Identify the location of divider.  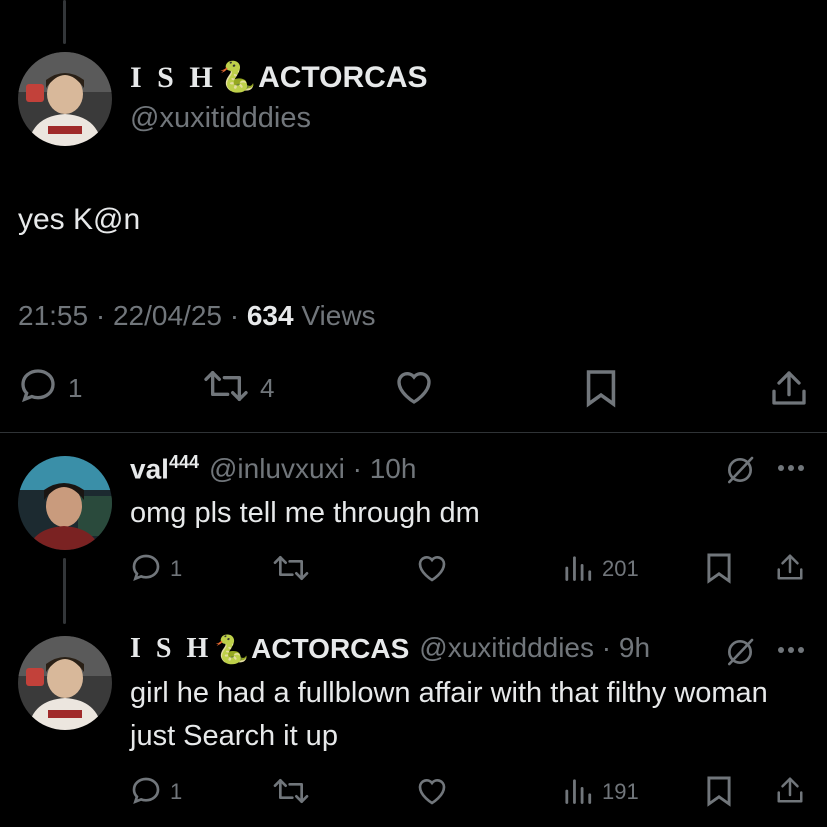
(413, 432).